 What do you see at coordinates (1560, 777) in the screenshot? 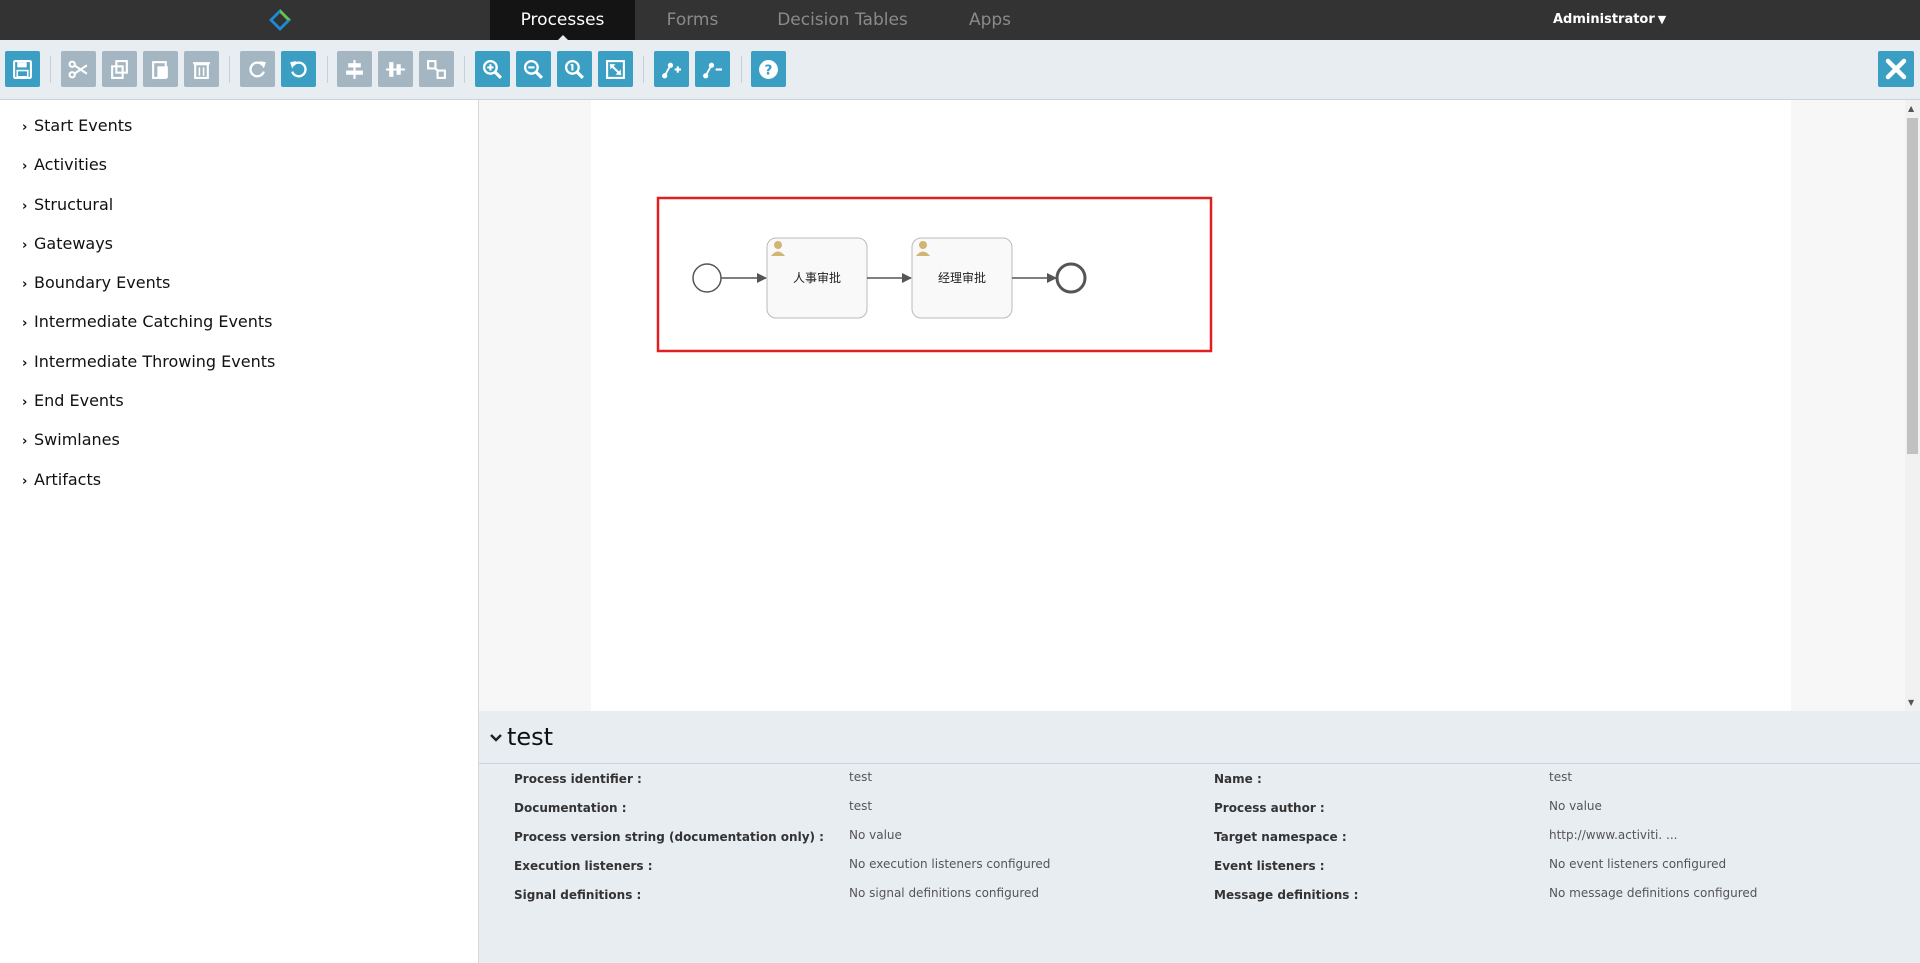
I see `prop-value-name: test` at bounding box center [1560, 777].